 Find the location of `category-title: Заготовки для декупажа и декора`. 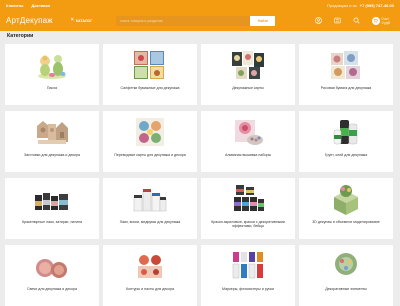

category-title: Заготовки для декупажа и декора is located at coordinates (52, 155).